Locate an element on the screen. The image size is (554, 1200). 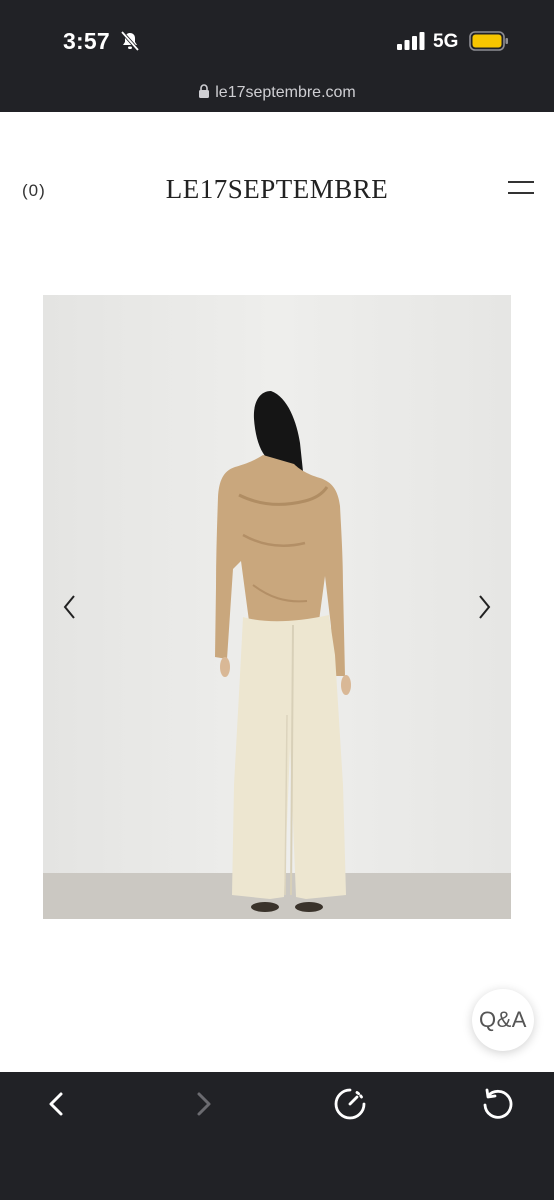
url-text: le17septembre.com is located at coordinates (285, 92).